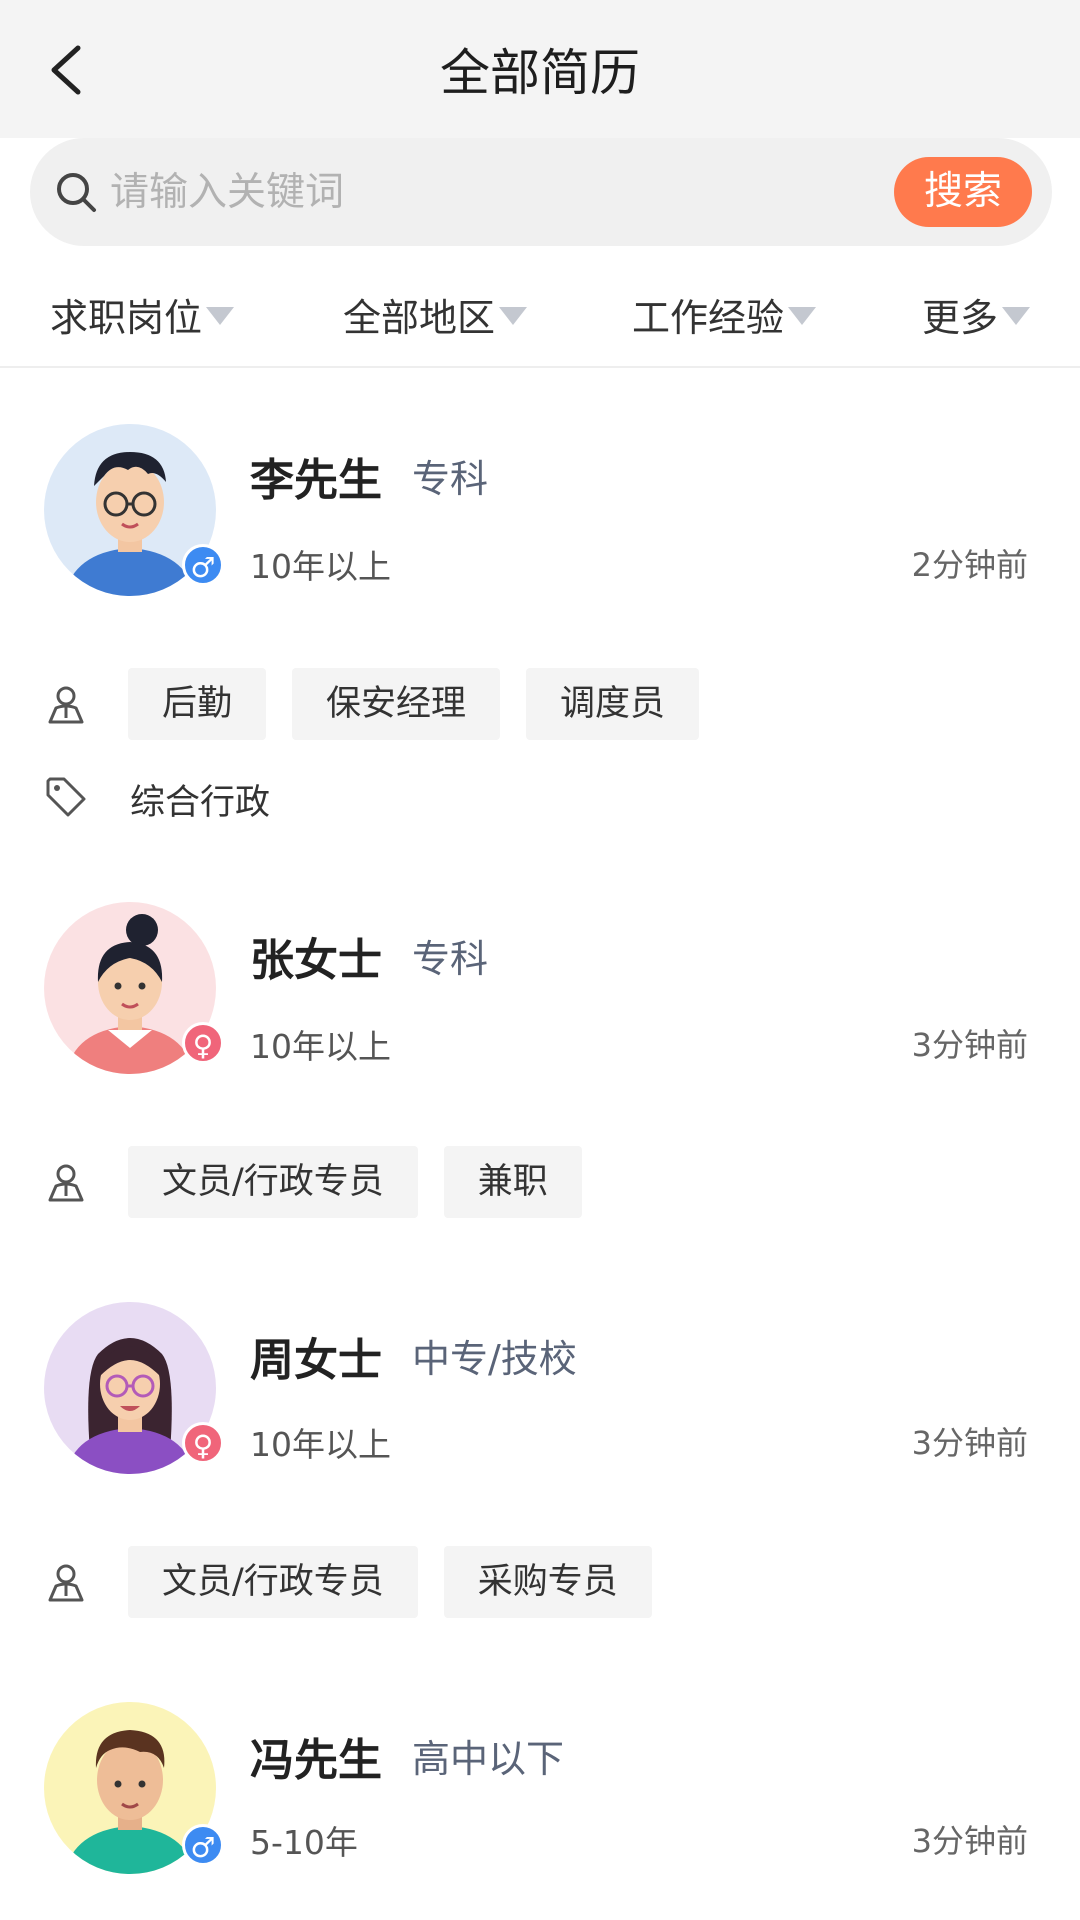 The image size is (1080, 1920). Describe the element at coordinates (547, 1582) in the screenshot. I see `position-tag: 采购专员` at that location.